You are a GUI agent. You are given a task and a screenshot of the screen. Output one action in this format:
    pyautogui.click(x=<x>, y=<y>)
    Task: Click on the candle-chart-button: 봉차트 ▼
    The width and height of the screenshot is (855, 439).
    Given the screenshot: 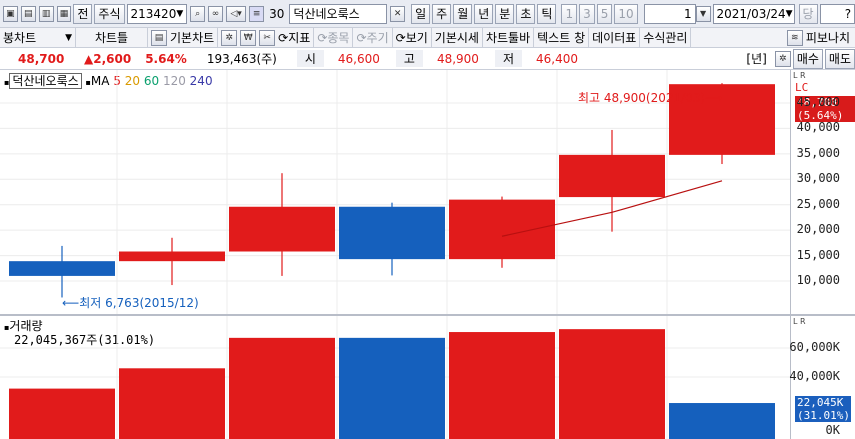 What is the action you would take?
    pyautogui.click(x=38, y=37)
    